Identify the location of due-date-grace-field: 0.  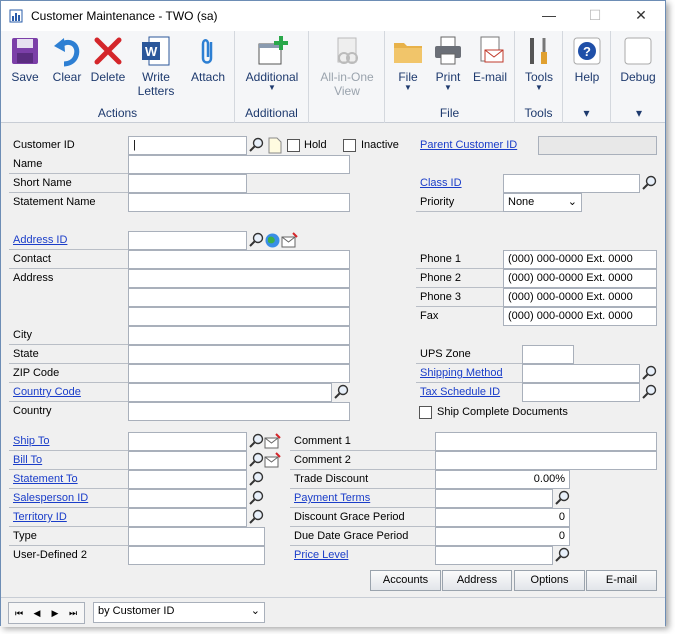
(502, 536).